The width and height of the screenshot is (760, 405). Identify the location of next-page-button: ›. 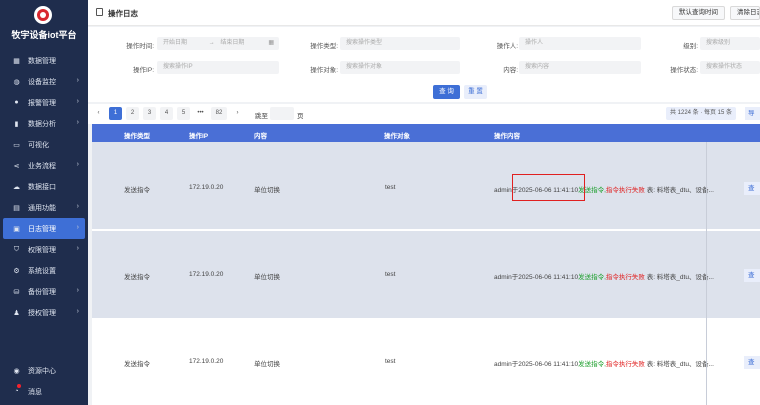
(237, 113).